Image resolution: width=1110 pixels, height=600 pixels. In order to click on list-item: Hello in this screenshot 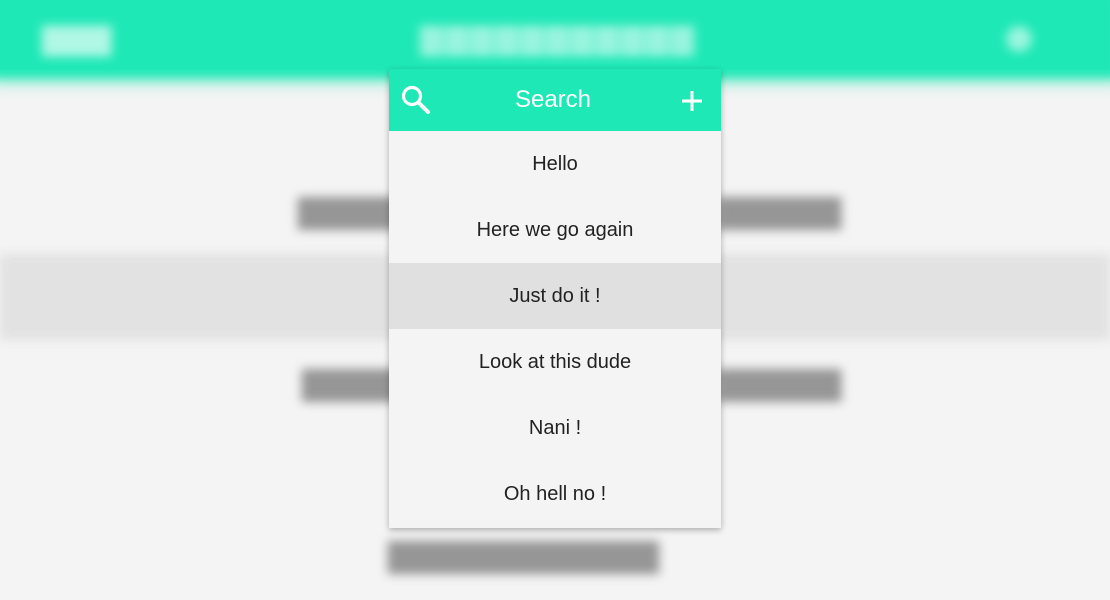, I will do `click(555, 164)`.